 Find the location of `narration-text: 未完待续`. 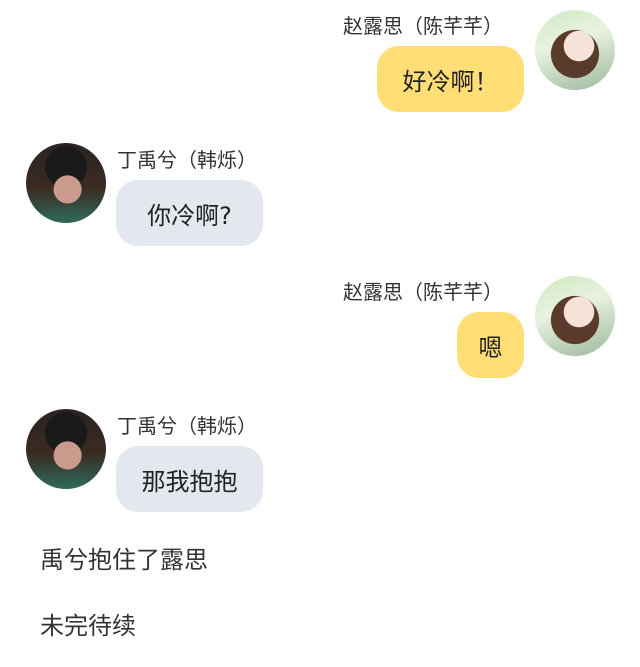

narration-text: 未完待续 is located at coordinates (88, 626).